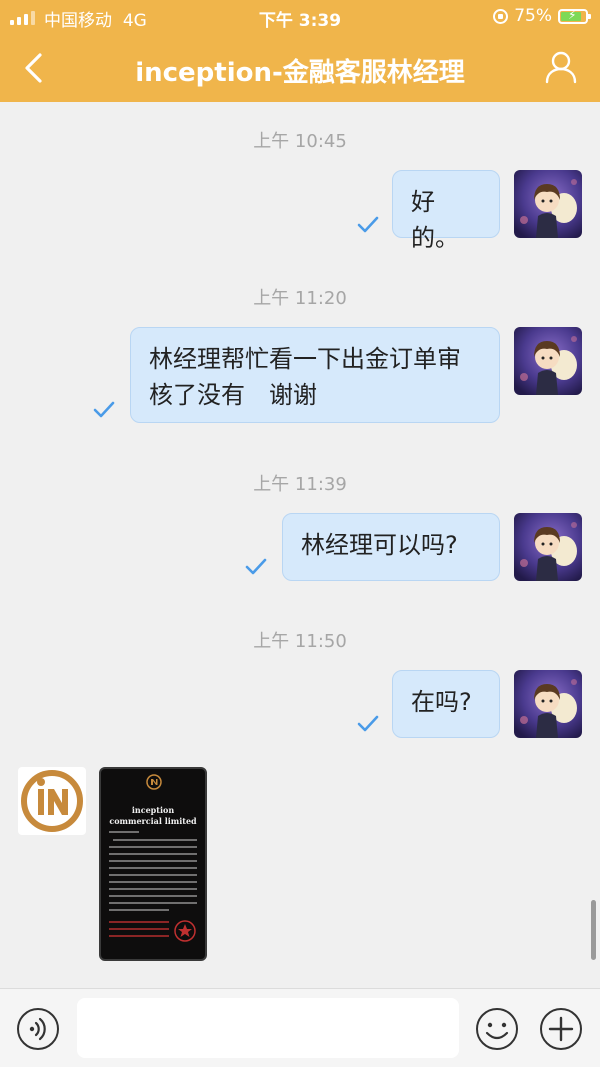 The height and width of the screenshot is (1067, 600). What do you see at coordinates (153, 864) in the screenshot?
I see `image-message: inception commercial limited` at bounding box center [153, 864].